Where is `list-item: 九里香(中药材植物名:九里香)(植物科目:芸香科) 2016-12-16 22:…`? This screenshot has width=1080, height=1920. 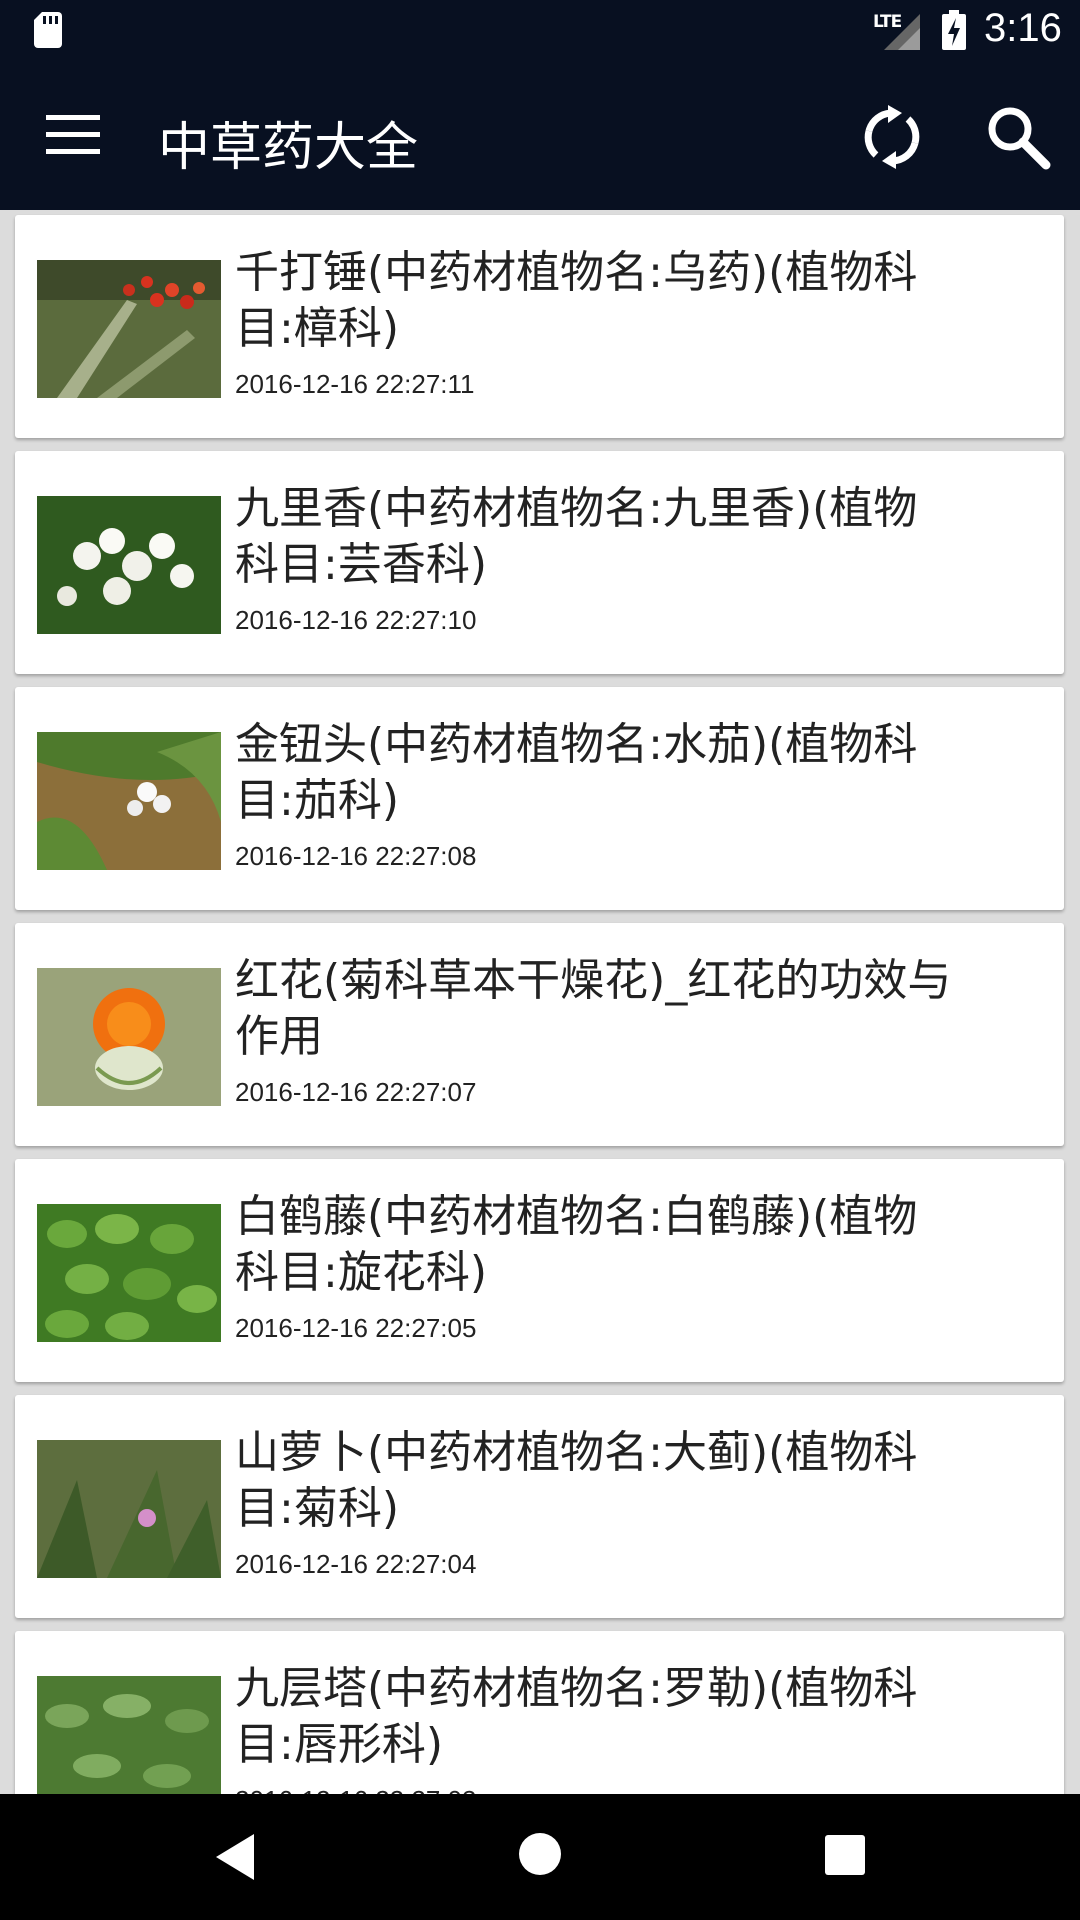
list-item: 九里香(中药材植物名:九里香)(植物科目:芸香科) 2016-12-16 22:… is located at coordinates (539, 562).